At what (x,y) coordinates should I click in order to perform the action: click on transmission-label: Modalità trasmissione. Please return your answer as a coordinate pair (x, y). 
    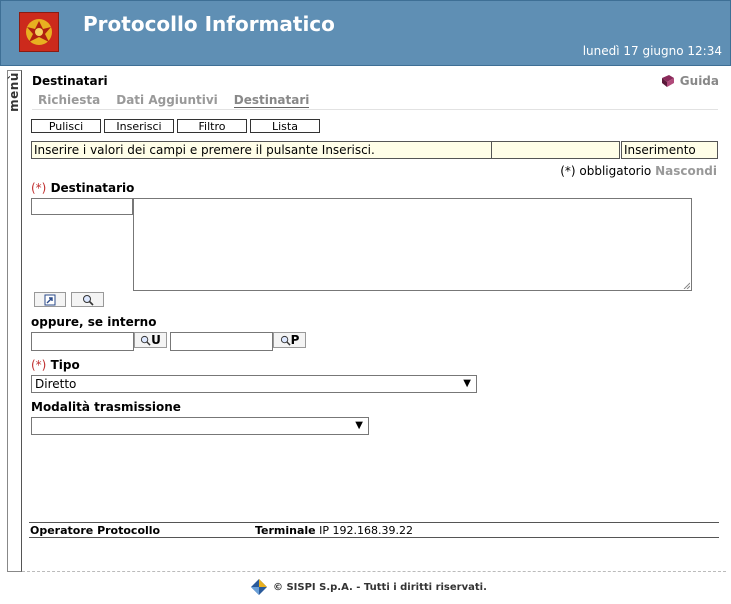
    Looking at the image, I should click on (106, 407).